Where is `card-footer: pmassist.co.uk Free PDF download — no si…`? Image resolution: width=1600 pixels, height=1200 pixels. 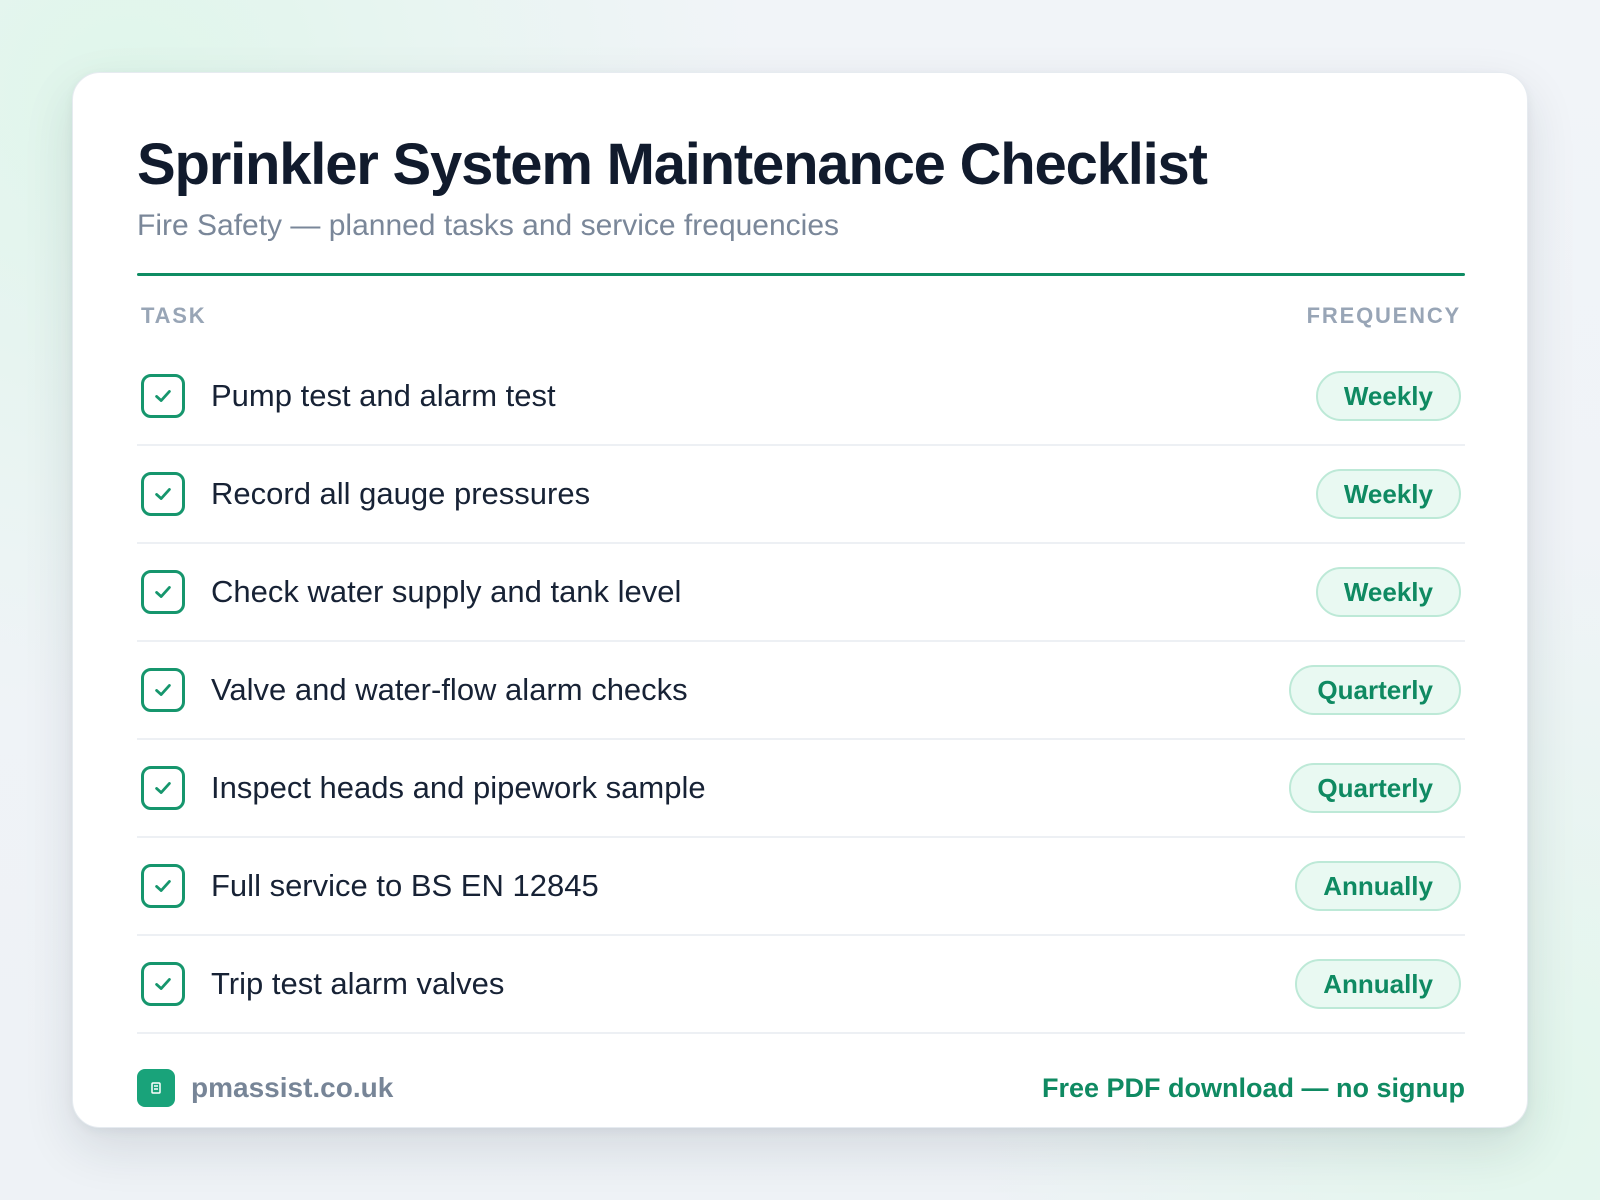
card-footer: pmassist.co.uk Free PDF download — no si… is located at coordinates (801, 1088).